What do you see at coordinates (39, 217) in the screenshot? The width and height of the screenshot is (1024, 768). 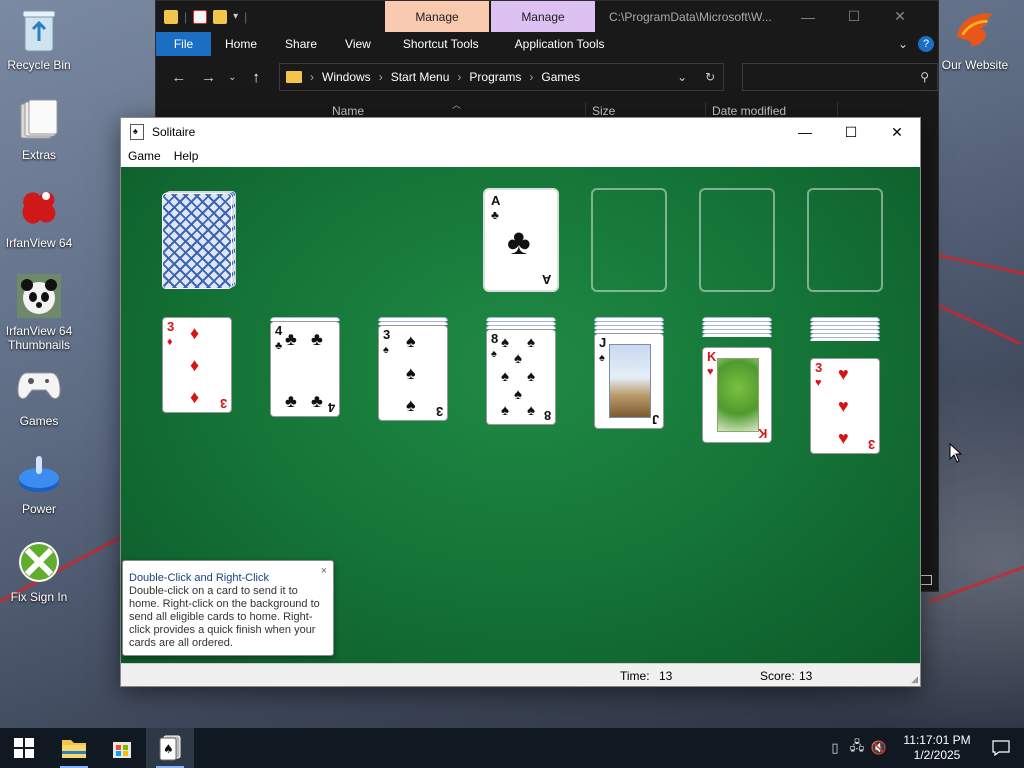 I see `desktop-icon-irfanview: IrfanView 64` at bounding box center [39, 217].